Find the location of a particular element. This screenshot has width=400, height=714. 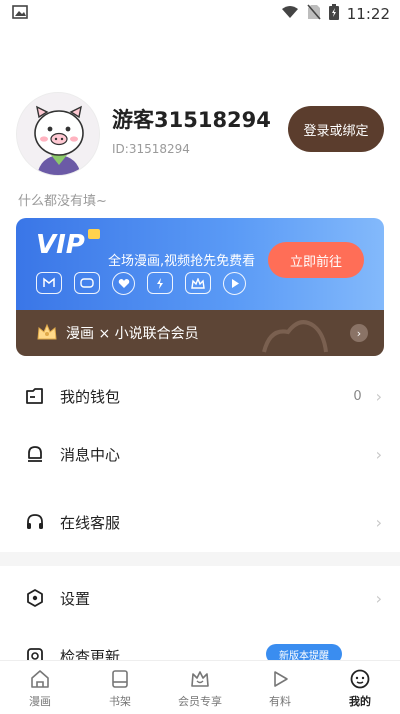

headset-icon is located at coordinates (35, 522).